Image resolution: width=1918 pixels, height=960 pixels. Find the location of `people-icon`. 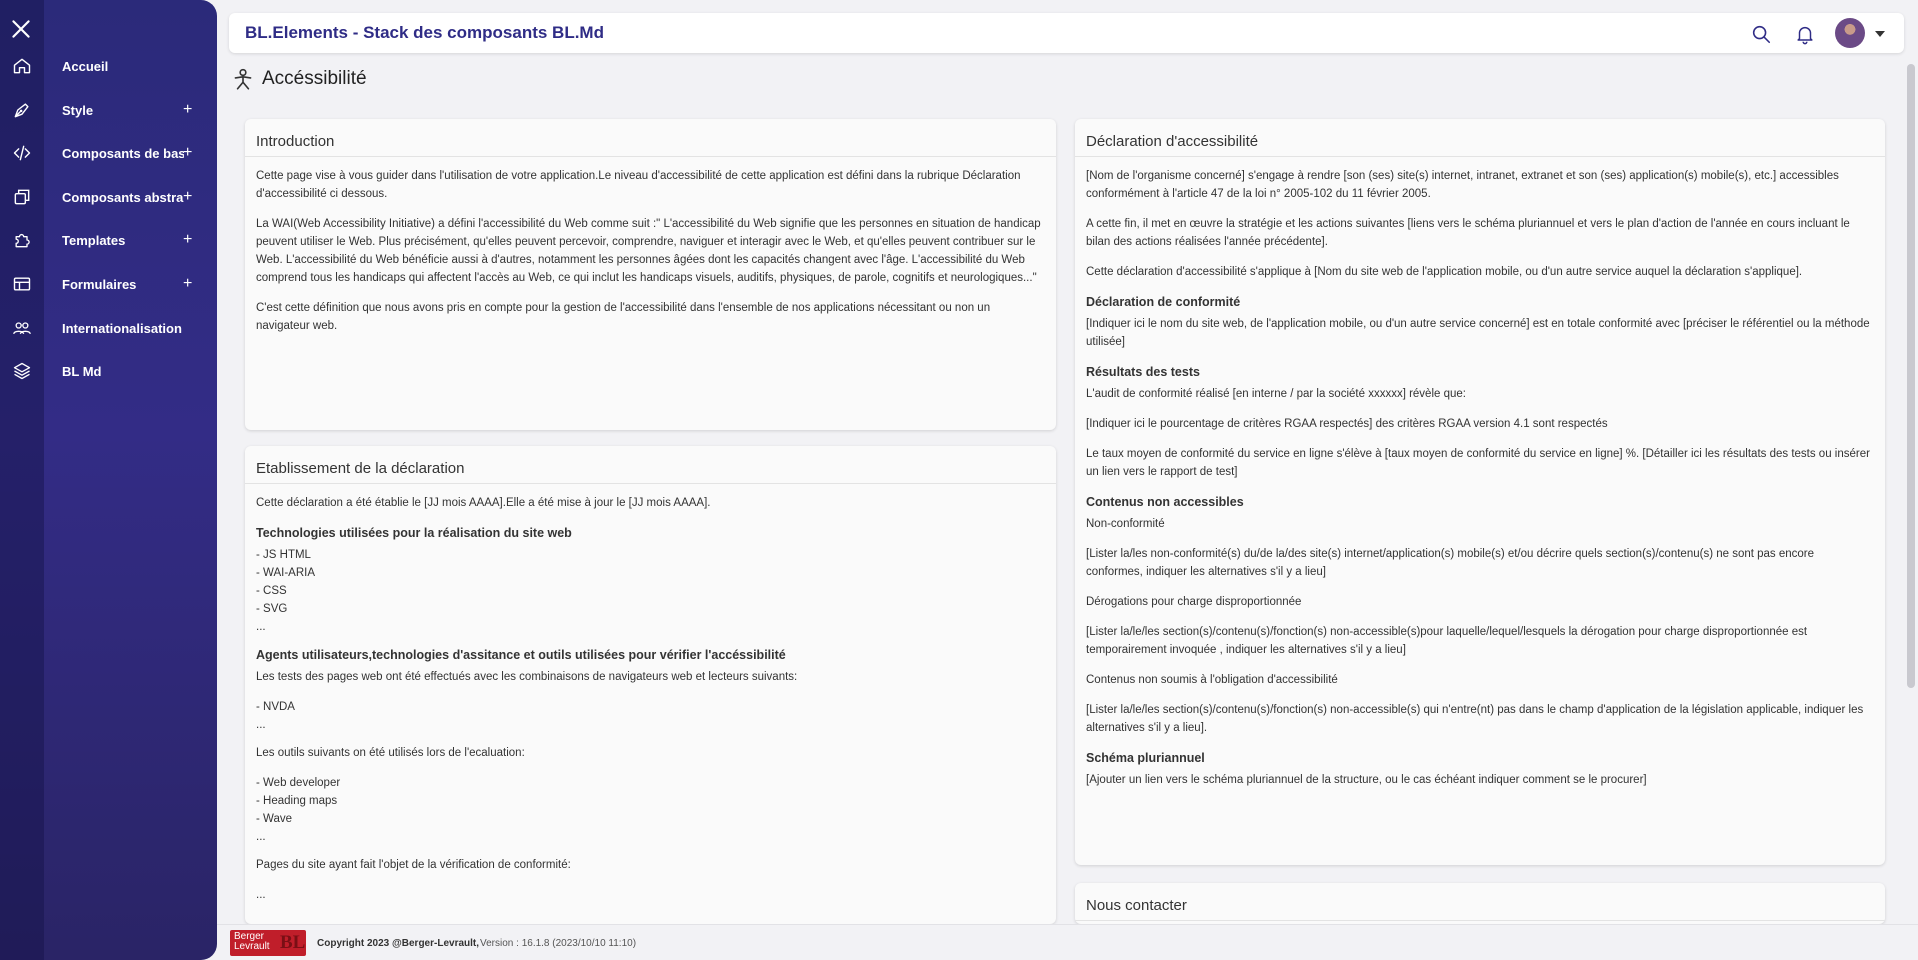

people-icon is located at coordinates (22, 328).